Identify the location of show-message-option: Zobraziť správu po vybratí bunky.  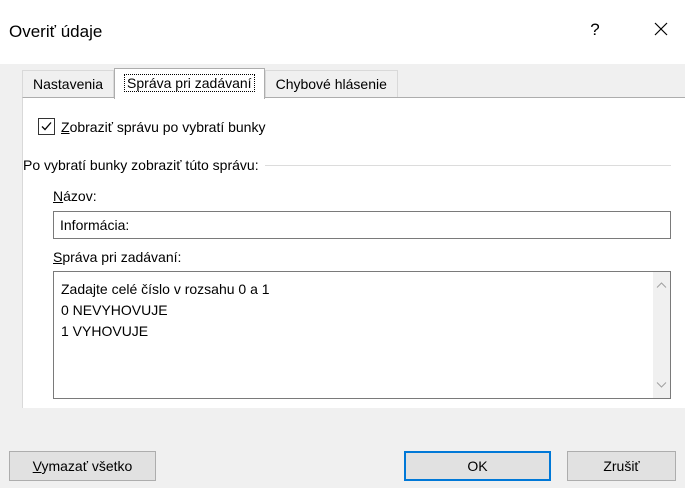
(151, 126).